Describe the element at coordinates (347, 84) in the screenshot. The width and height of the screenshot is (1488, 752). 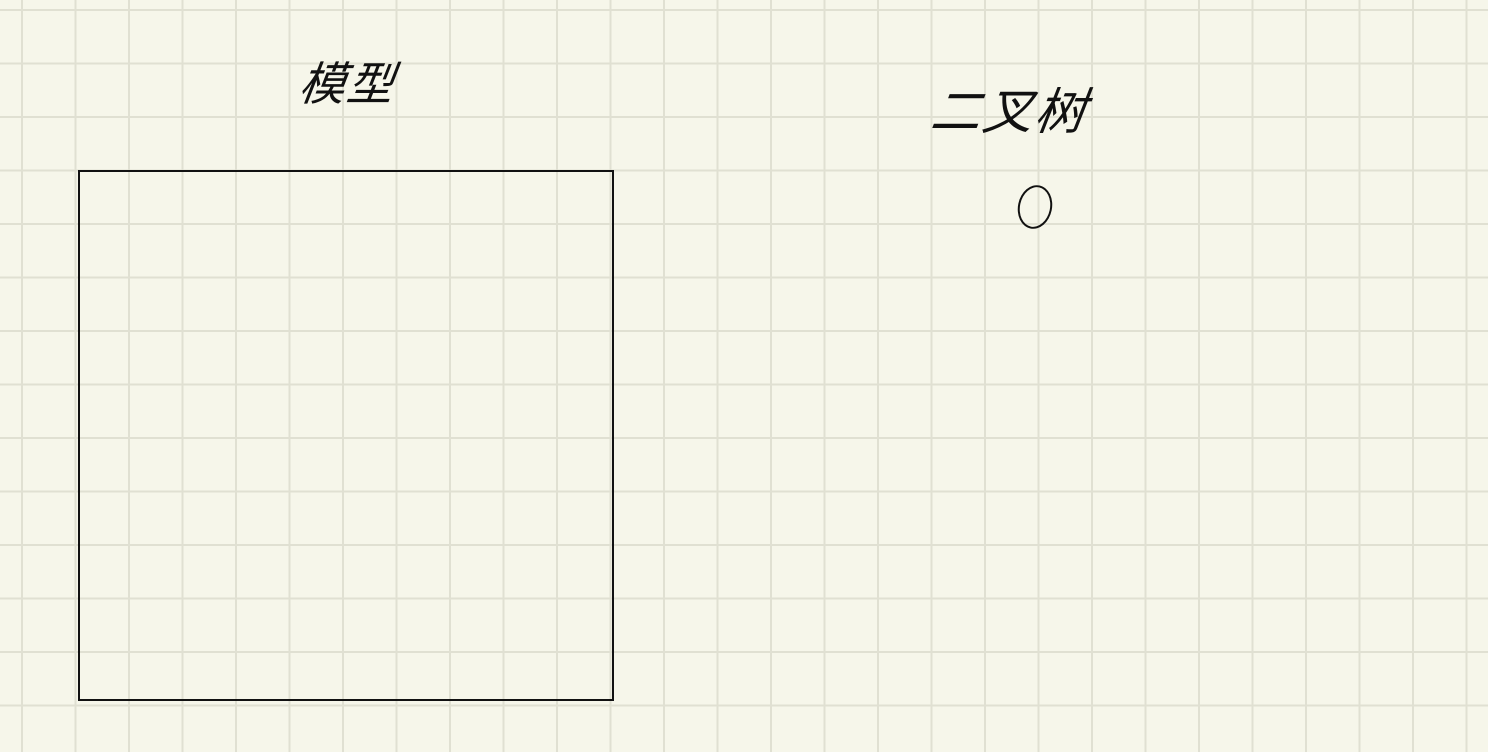
I see `heading-model: 模型` at that location.